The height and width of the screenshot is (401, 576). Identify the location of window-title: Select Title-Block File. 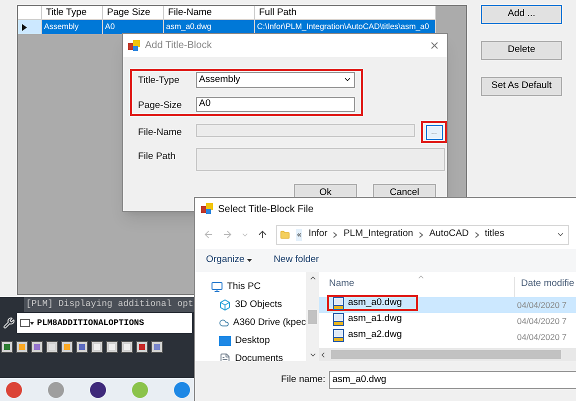
(266, 209).